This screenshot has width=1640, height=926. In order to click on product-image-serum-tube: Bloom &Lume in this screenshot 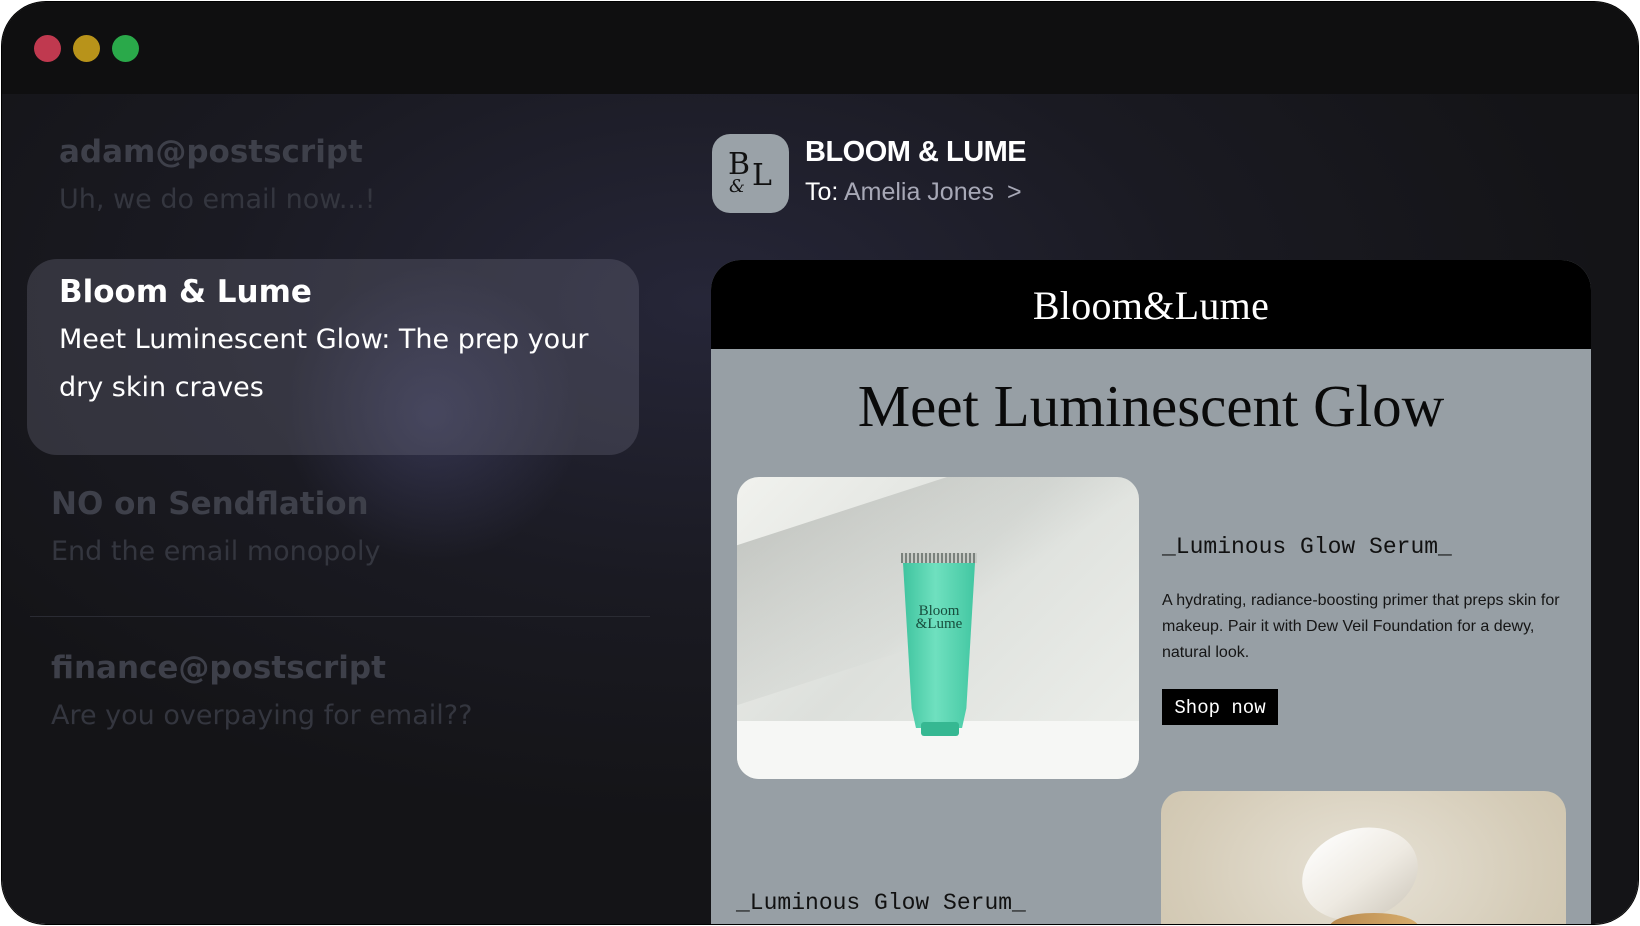, I will do `click(938, 628)`.